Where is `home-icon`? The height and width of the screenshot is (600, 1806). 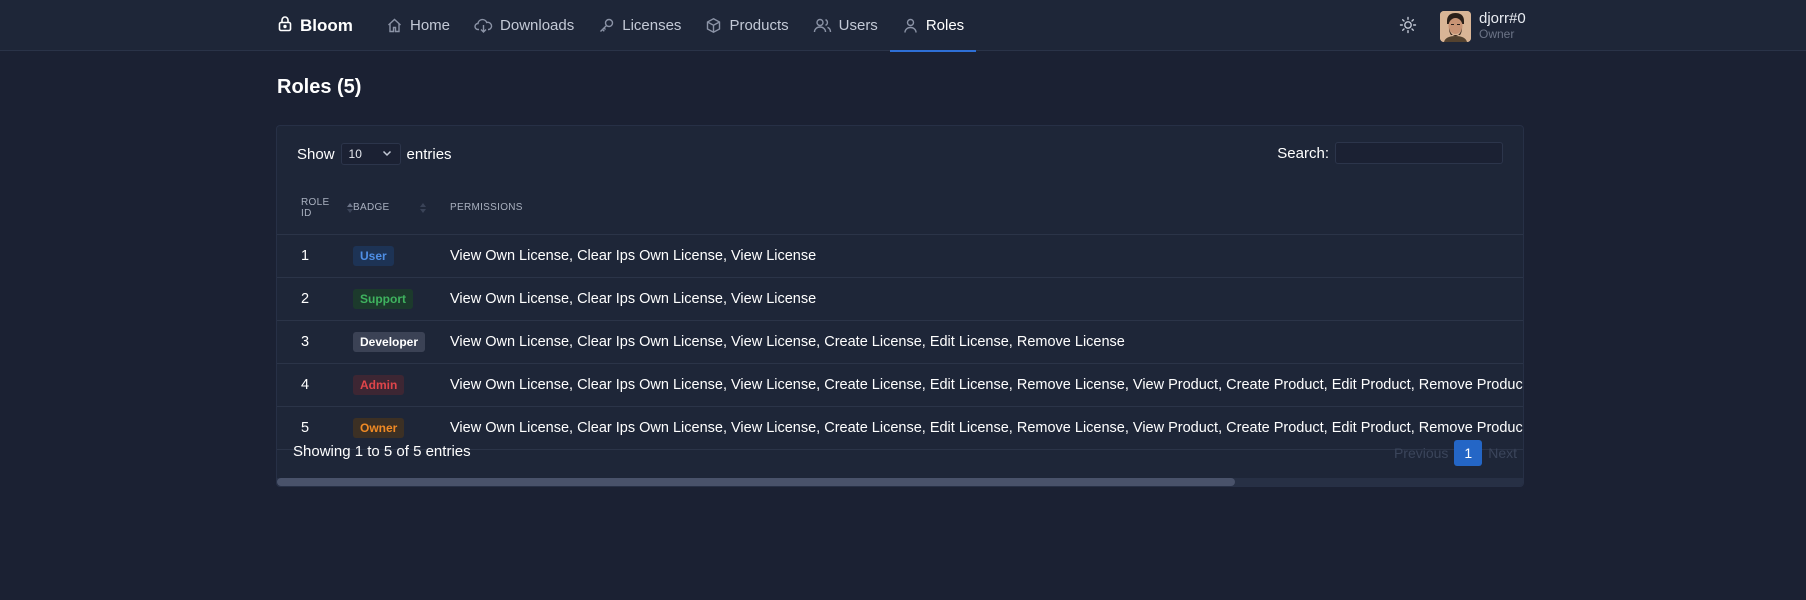
home-icon is located at coordinates (394, 25).